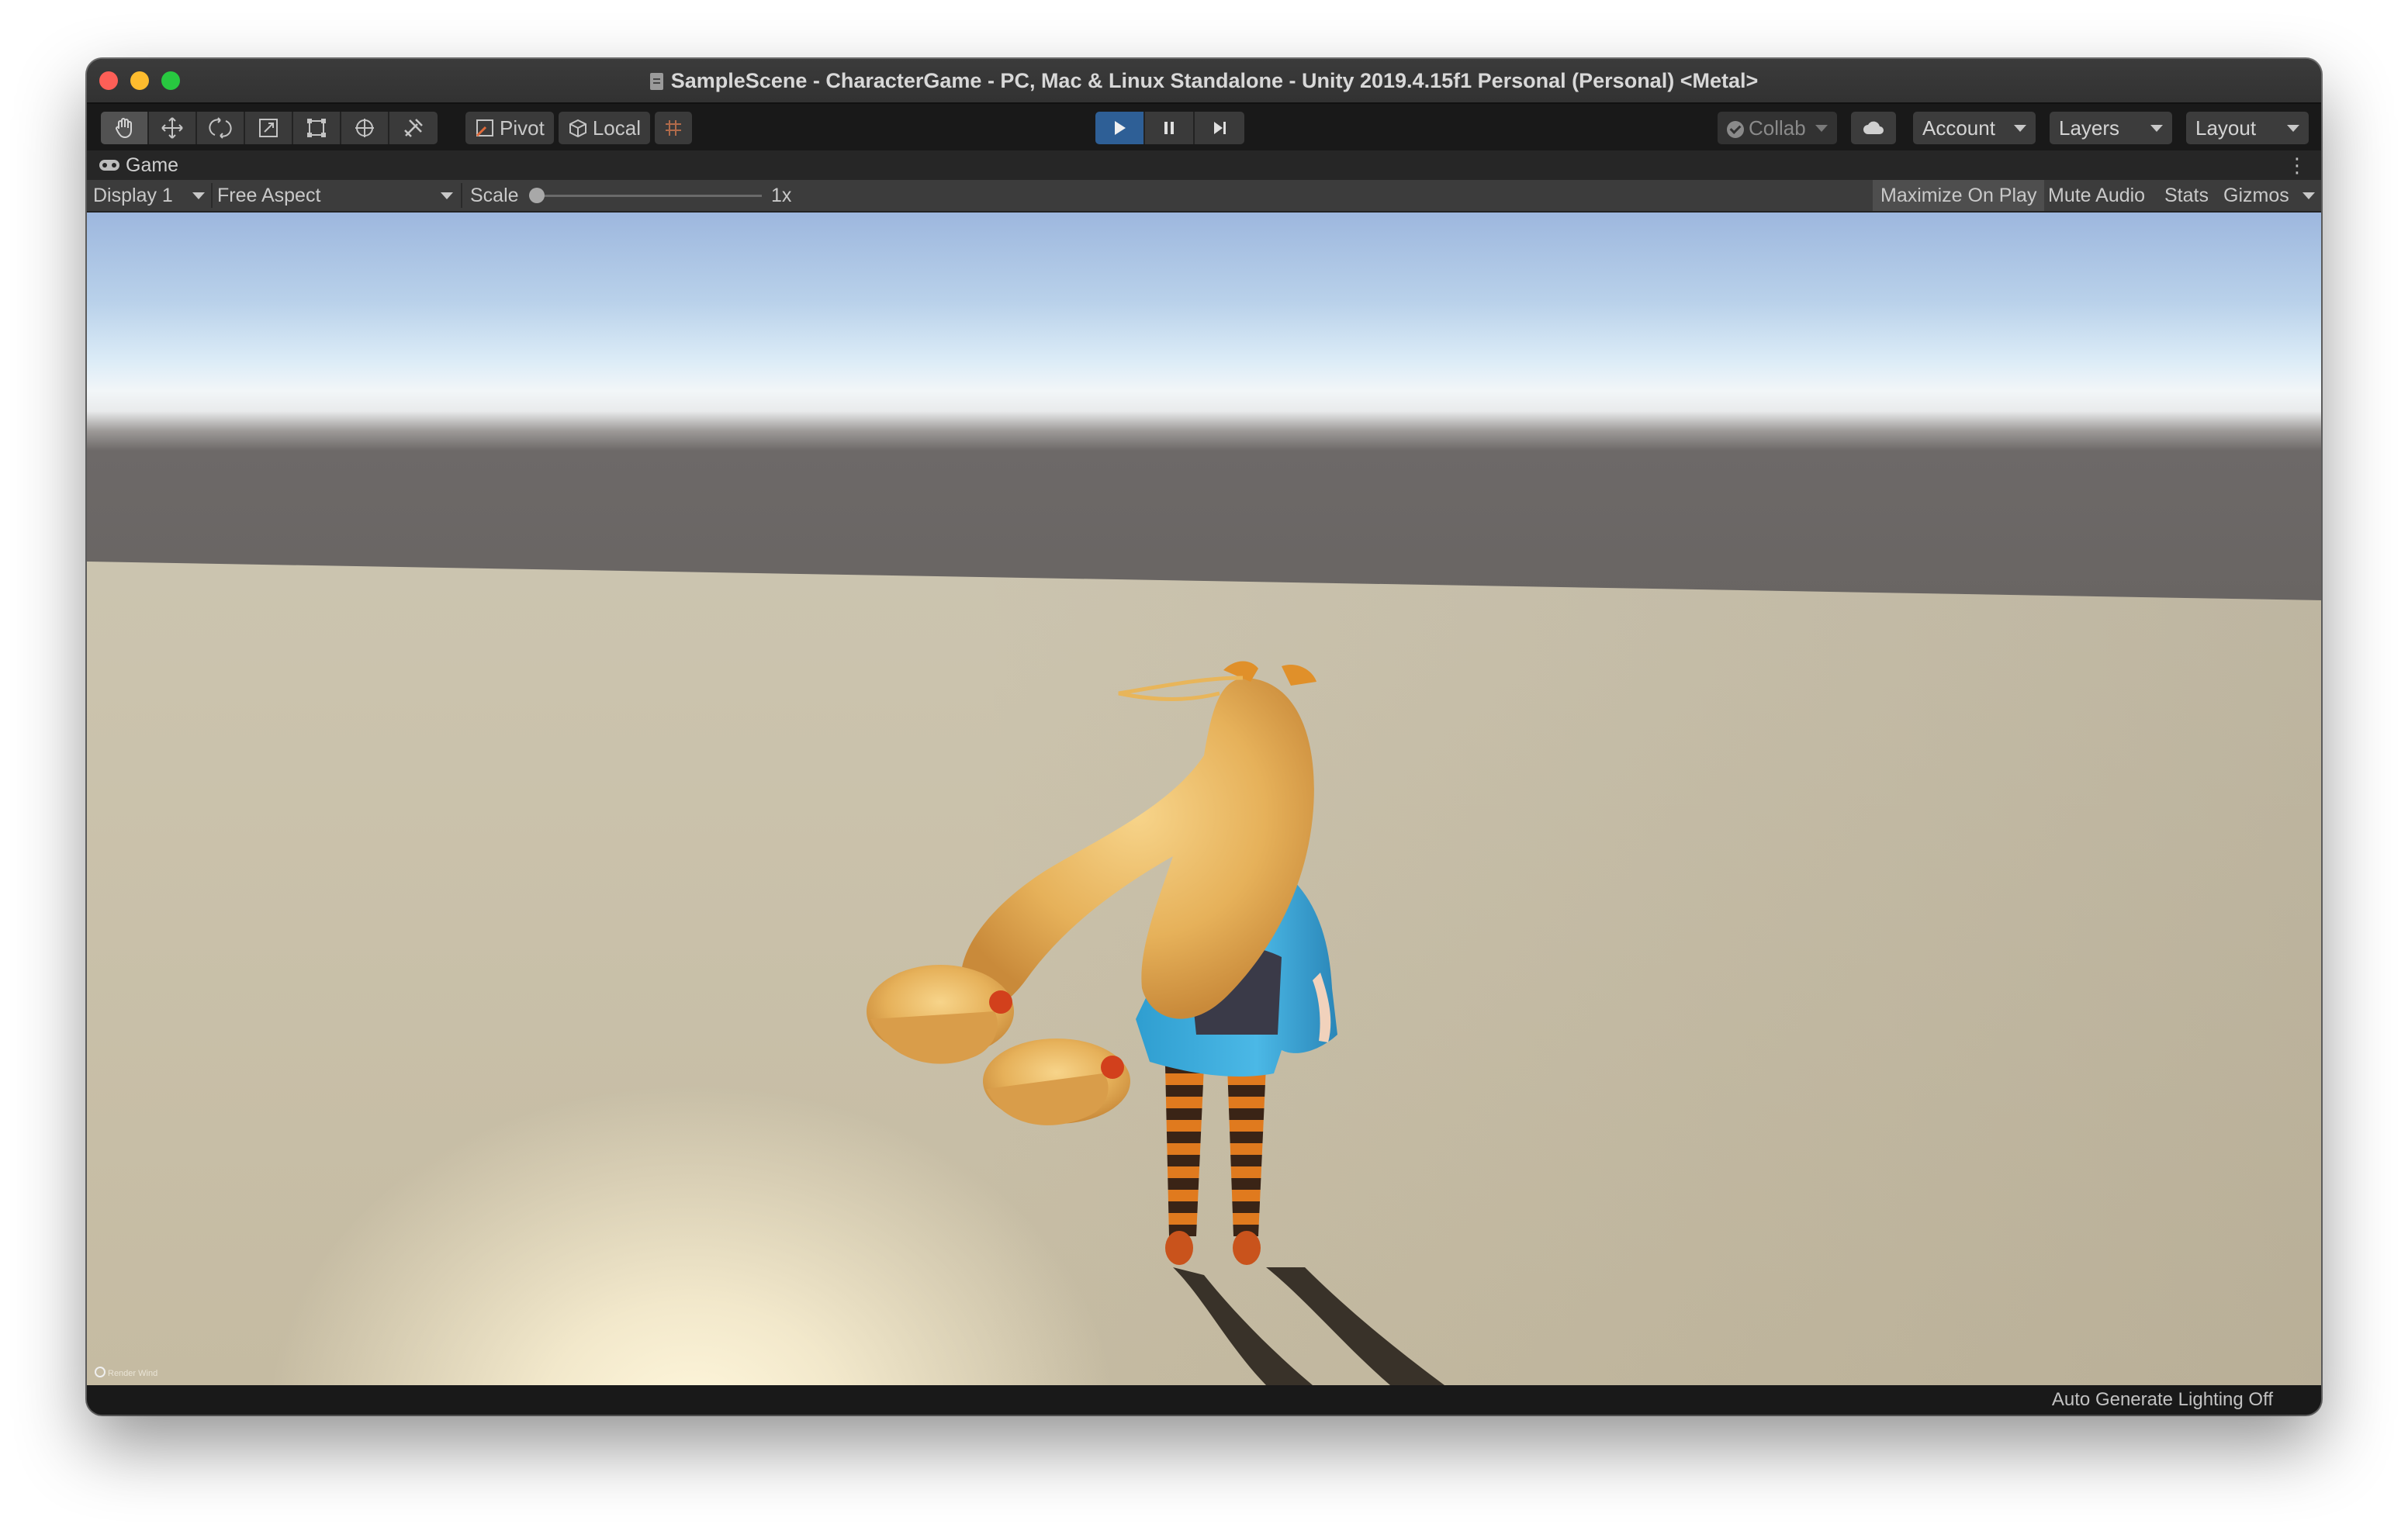  I want to click on character-model, so click(1156, 1023).